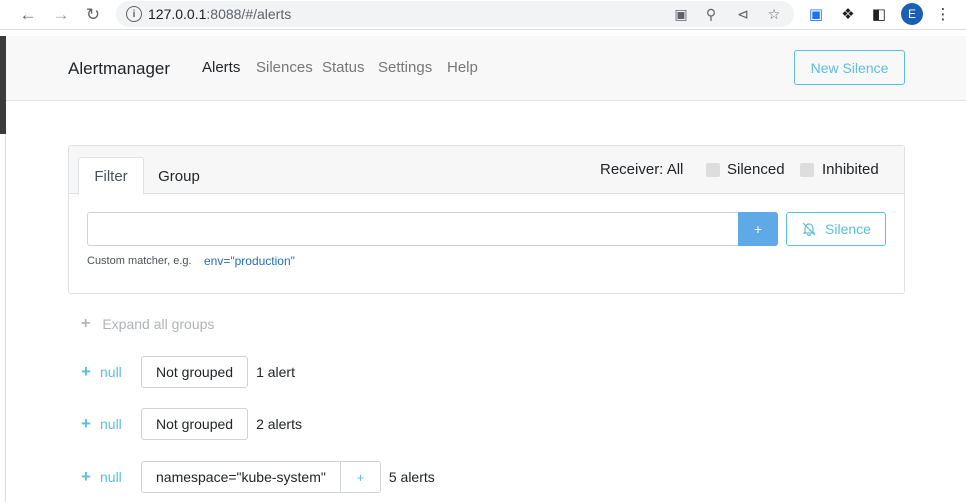 Image resolution: width=966 pixels, height=502 pixels. What do you see at coordinates (279, 424) in the screenshot?
I see `group-alert-count: 2 alerts` at bounding box center [279, 424].